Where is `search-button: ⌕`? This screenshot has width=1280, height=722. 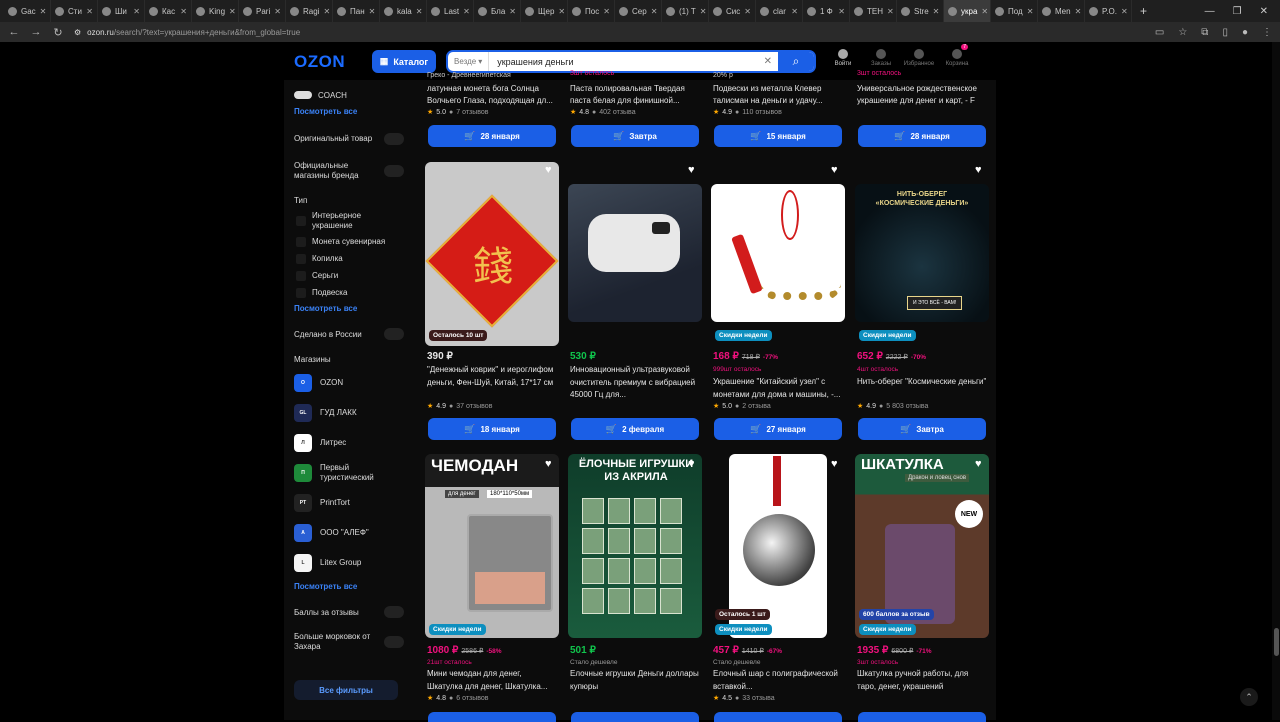 search-button: ⌕ is located at coordinates (796, 61).